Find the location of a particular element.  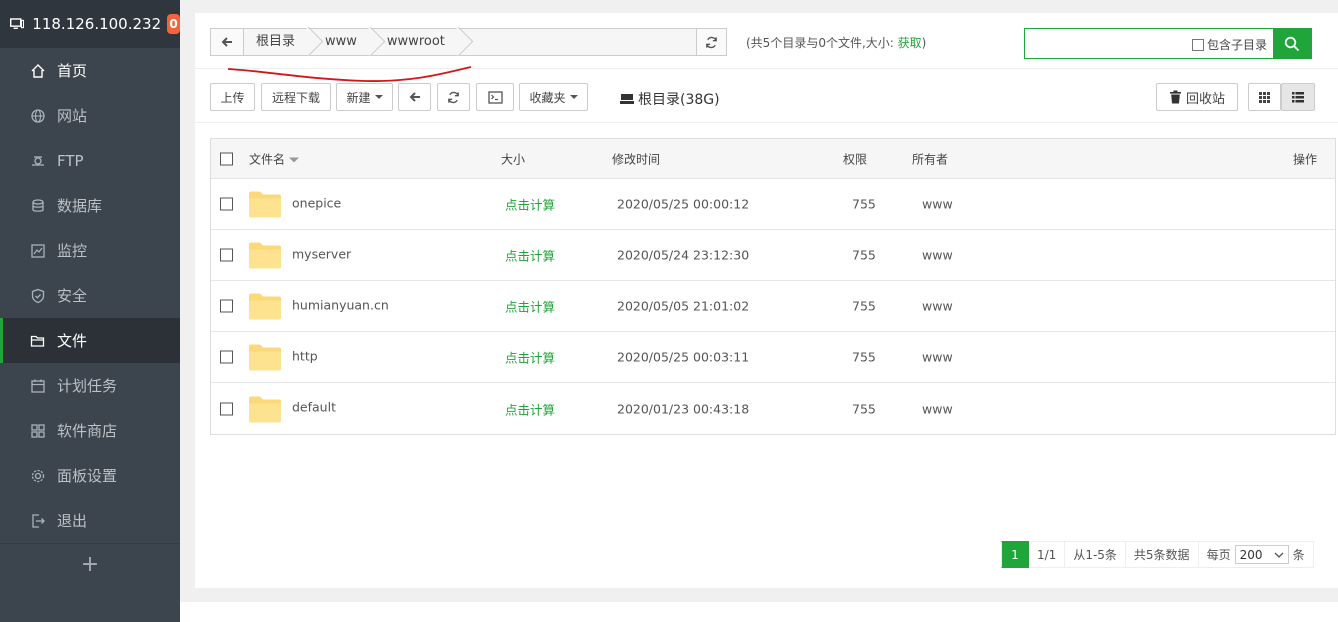

sidebar-item-database: 数据库 is located at coordinates (90, 205).